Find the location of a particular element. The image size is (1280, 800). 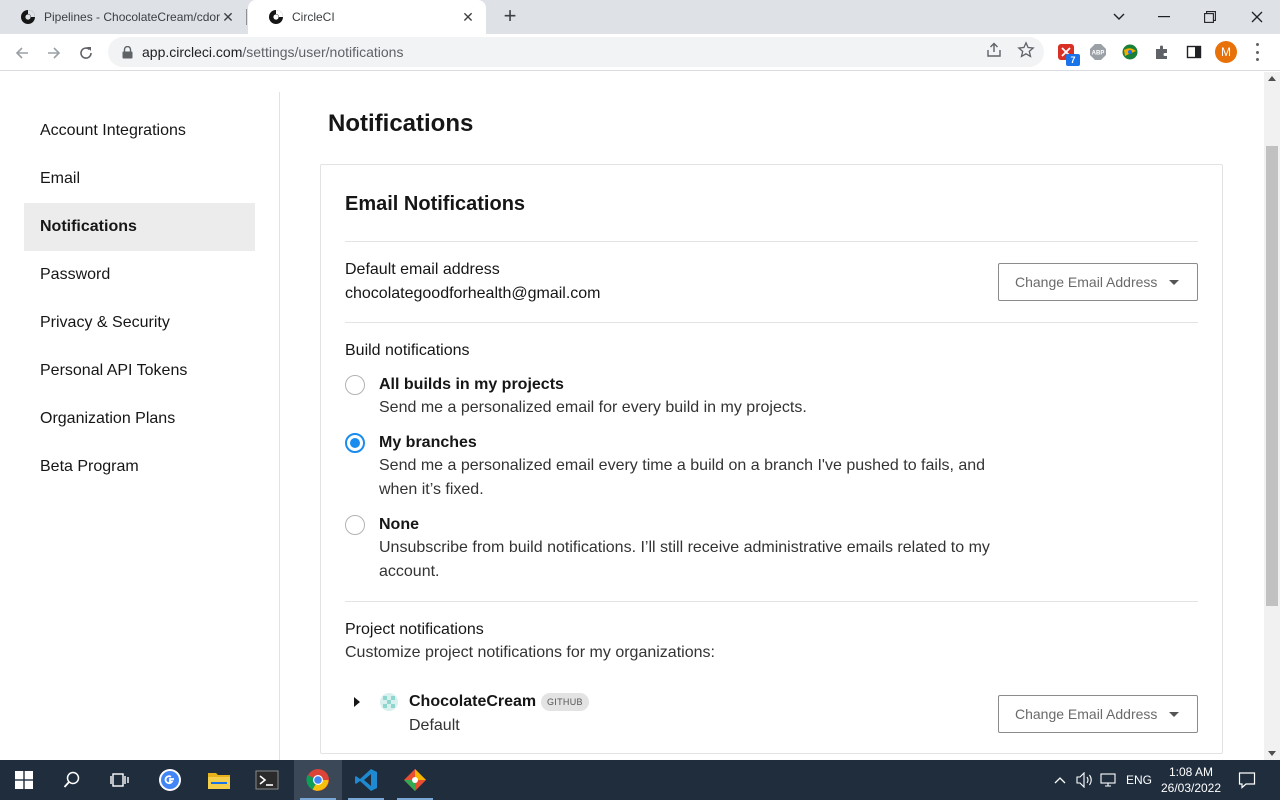

sidebar-item-email: Email is located at coordinates (139, 179).